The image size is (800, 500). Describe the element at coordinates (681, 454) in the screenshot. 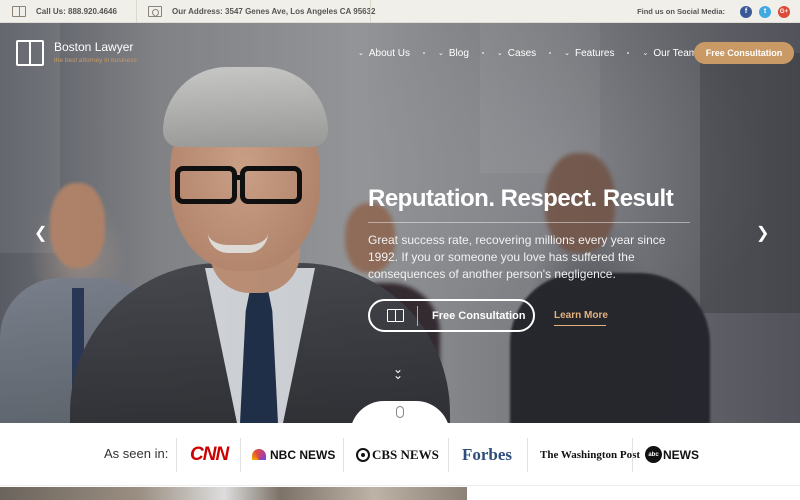

I see `brand-text: NEWS` at that location.